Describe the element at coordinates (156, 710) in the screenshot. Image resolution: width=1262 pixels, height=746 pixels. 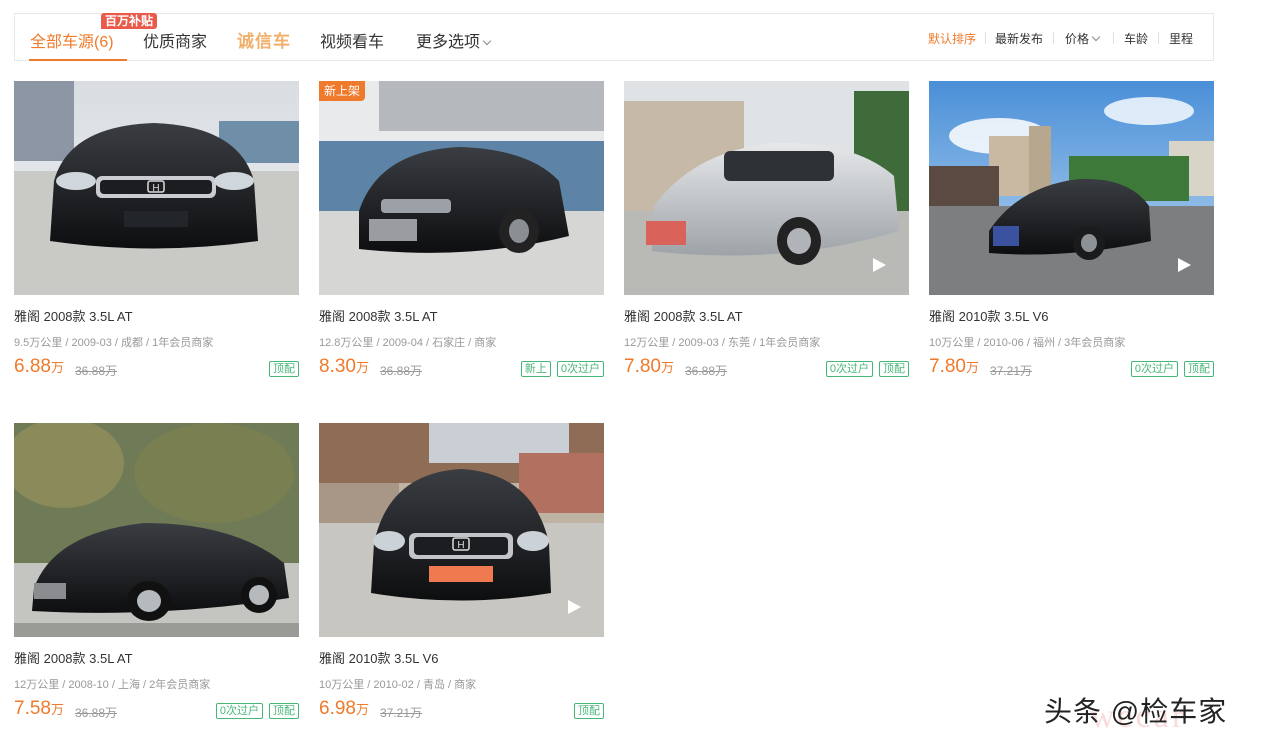
I see `price-row: 7.58万 36.88万 0次过户 顶配` at that location.